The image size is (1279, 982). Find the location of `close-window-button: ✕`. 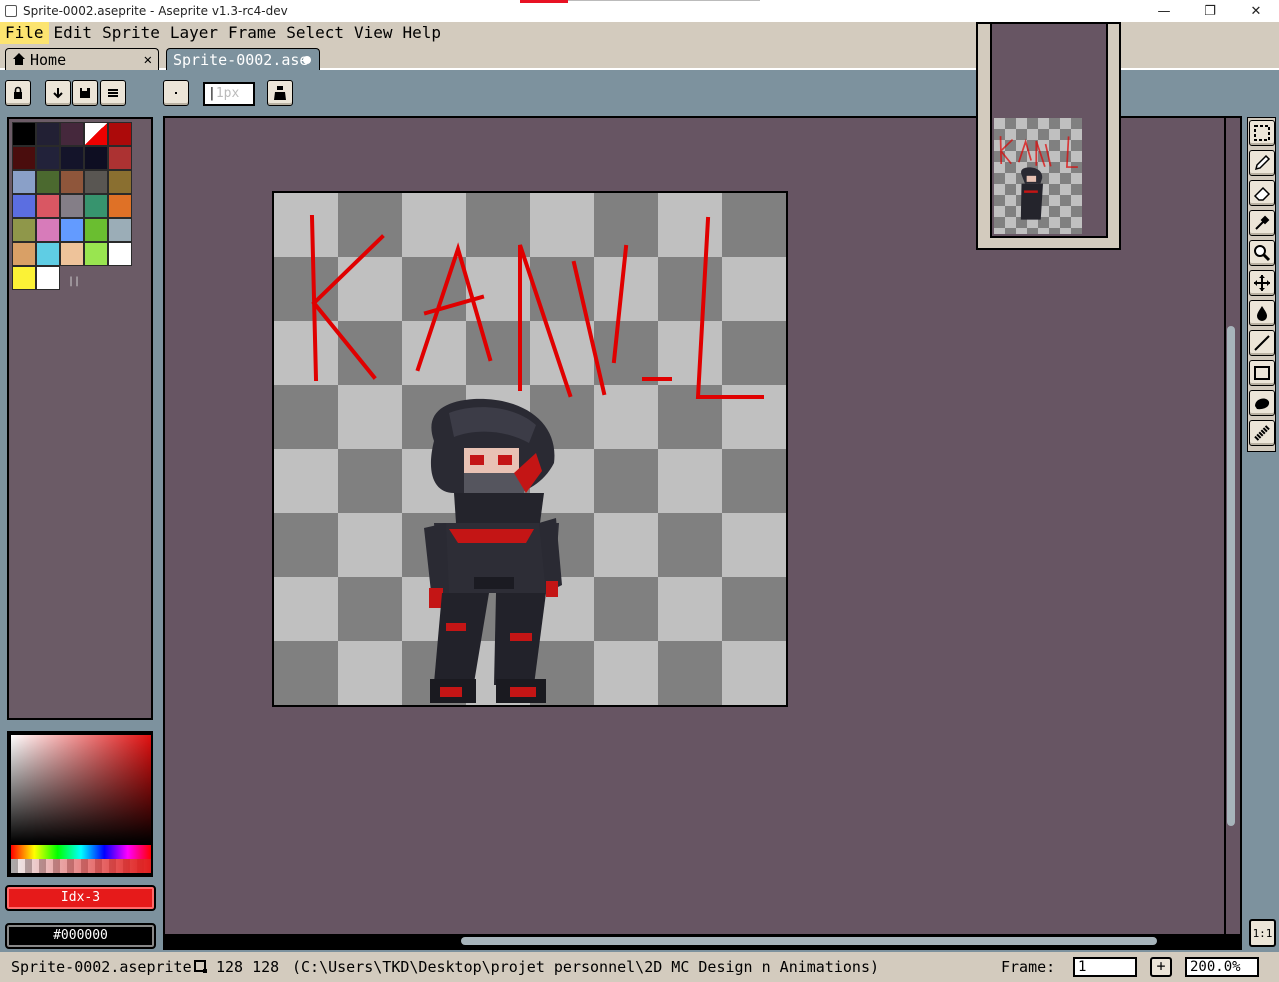

close-window-button: ✕ is located at coordinates (1256, 11).